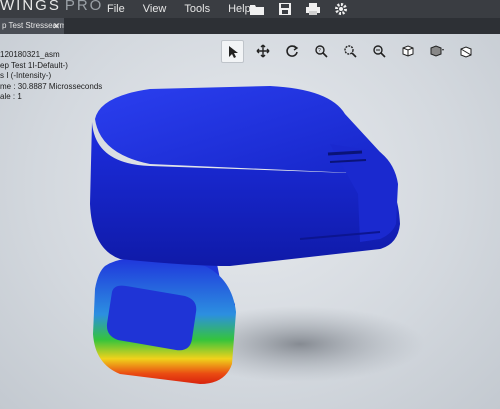  I want to click on document-tab: p Test Stressearm ✕, so click(32, 26).